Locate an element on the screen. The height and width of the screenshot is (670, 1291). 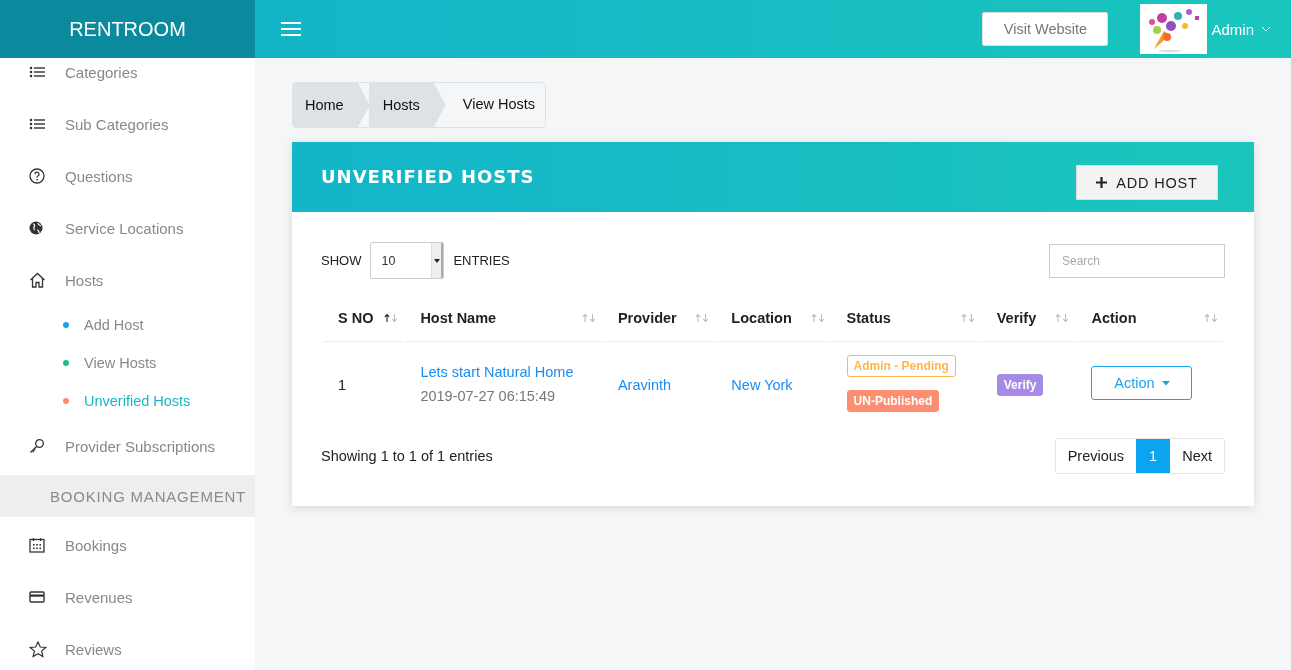
add-host-button: ADD HOST is located at coordinates (1147, 182).